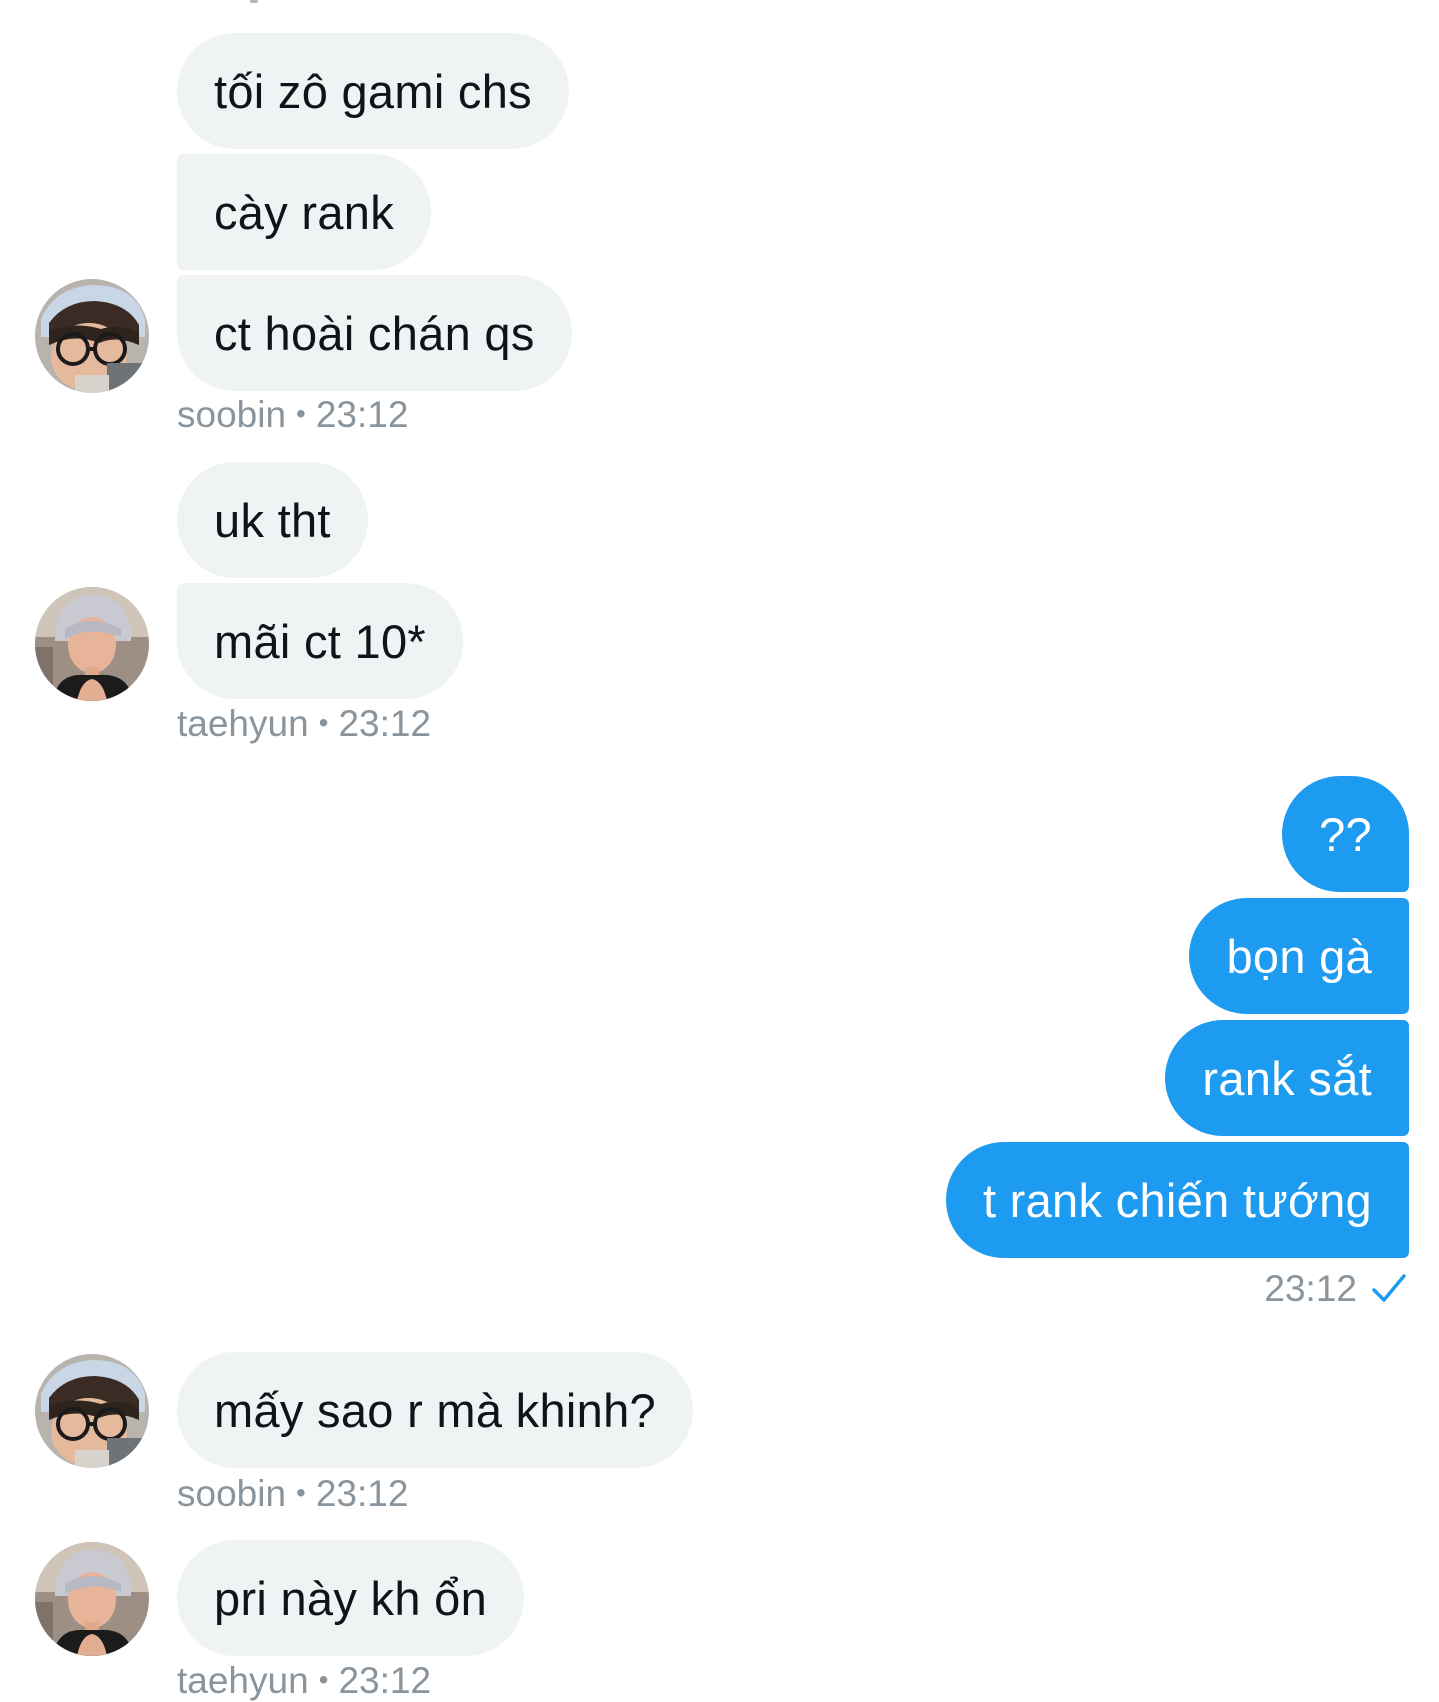 This screenshot has width=1439, height=1702. I want to click on previous-meta-fragment, so click(254, 1).